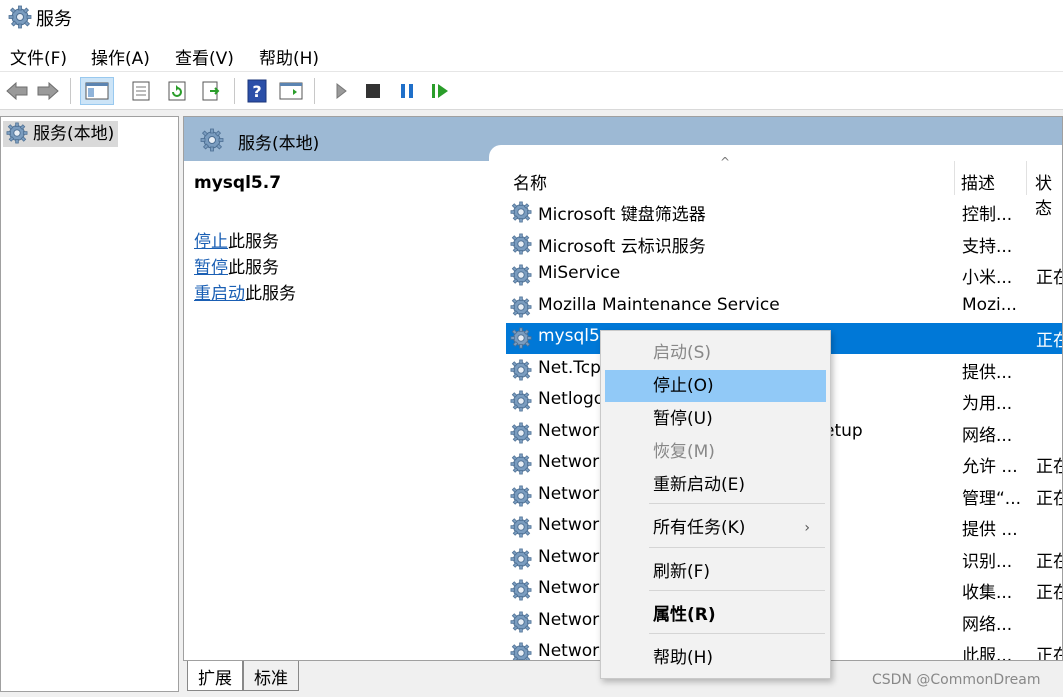 This screenshot has height=697, width=1063. What do you see at coordinates (715, 386) in the screenshot?
I see `context-menu-item: 停止(O)` at bounding box center [715, 386].